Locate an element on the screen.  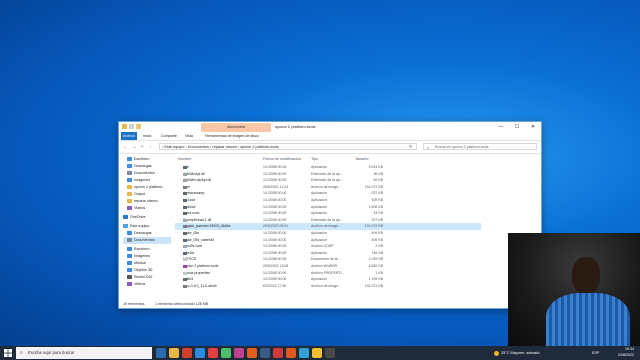
file-row: sqlite3 1/1/2008 00:00 Aplicación 1.199 KB is located at coordinates (328, 279).